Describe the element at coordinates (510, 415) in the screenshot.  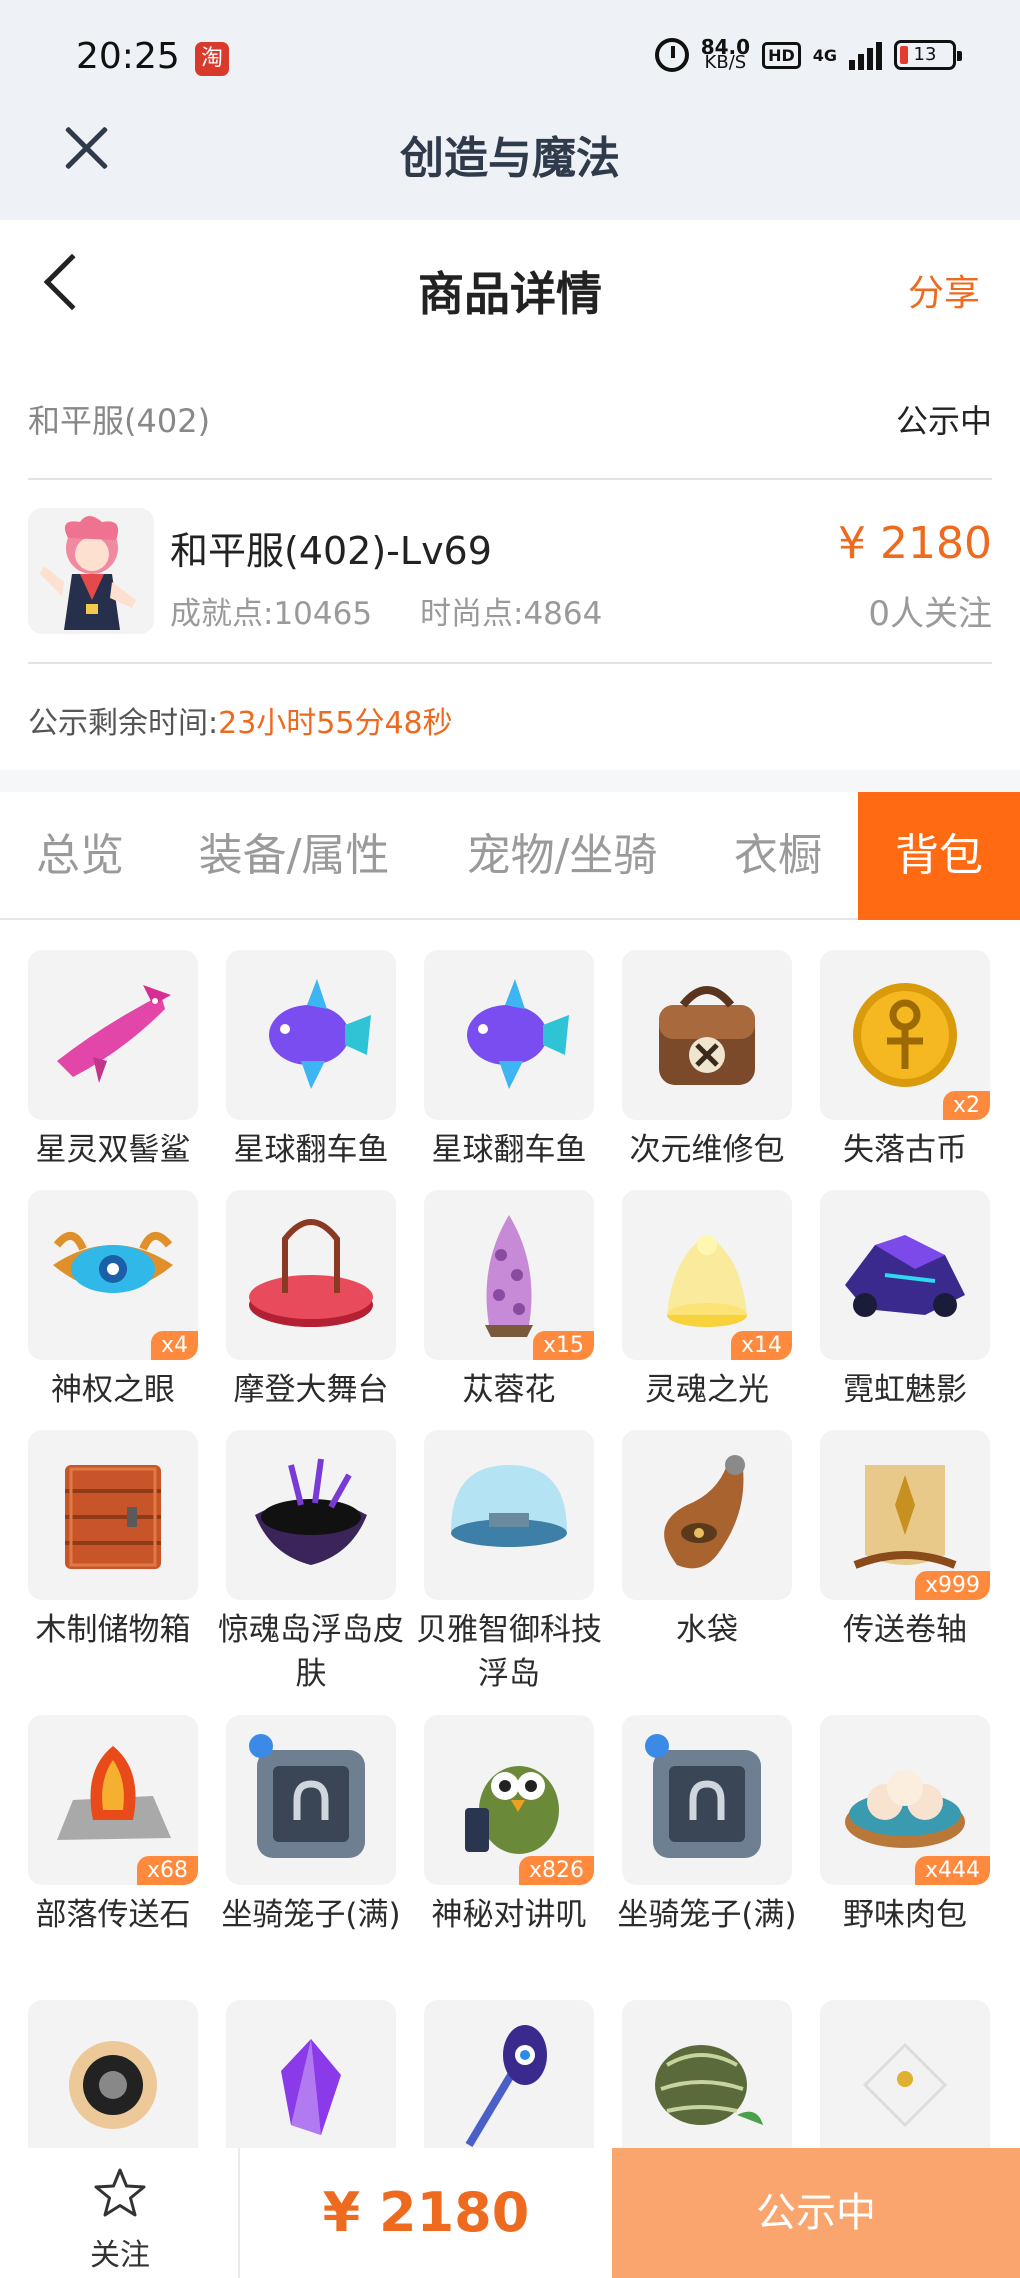
I see `server-row: 和平服(402) 公示中` at that location.